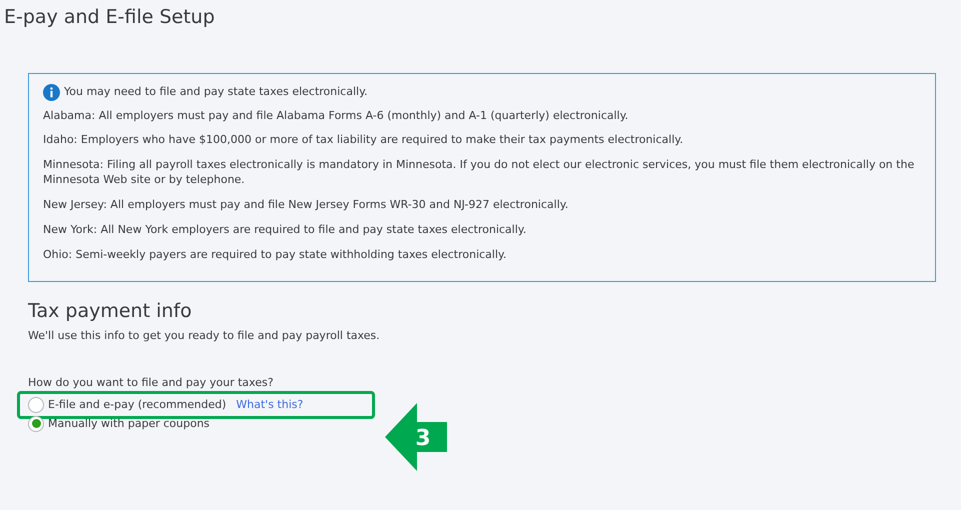 This screenshot has width=961, height=510. I want to click on state-requirement-text: Idaho: Employers who have $100,000 or more of tax liability are required to make their tax payments electronically., so click(363, 140).